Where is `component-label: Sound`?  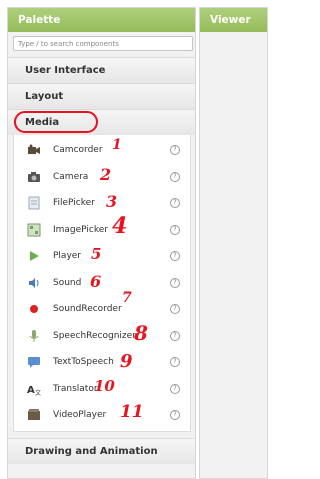 component-label: Sound is located at coordinates (67, 282).